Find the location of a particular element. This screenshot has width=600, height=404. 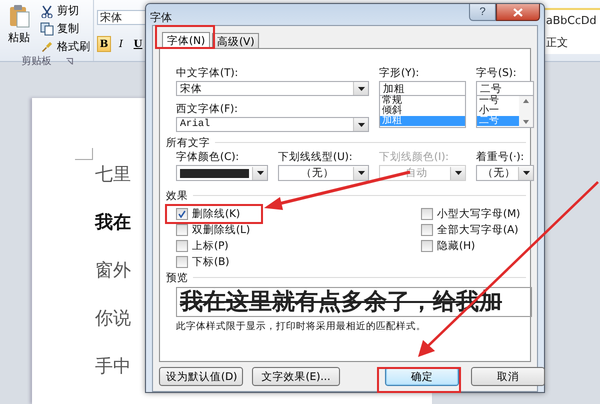

section-heading: 效果 is located at coordinates (177, 195).